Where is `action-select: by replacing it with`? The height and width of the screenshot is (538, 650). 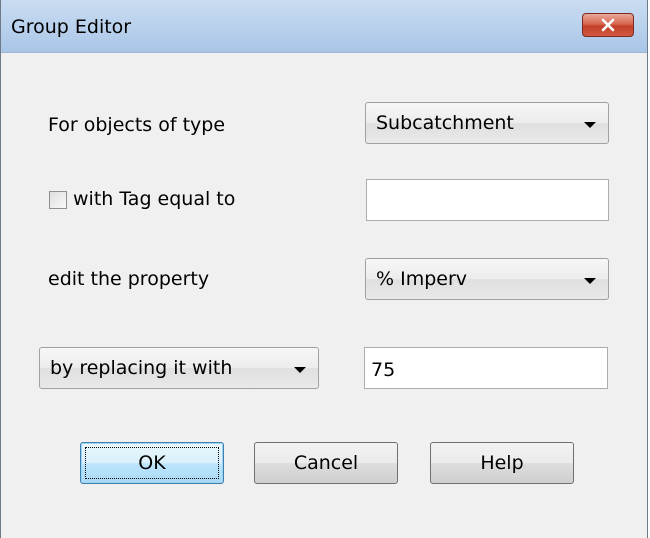 action-select: by replacing it with is located at coordinates (179, 368).